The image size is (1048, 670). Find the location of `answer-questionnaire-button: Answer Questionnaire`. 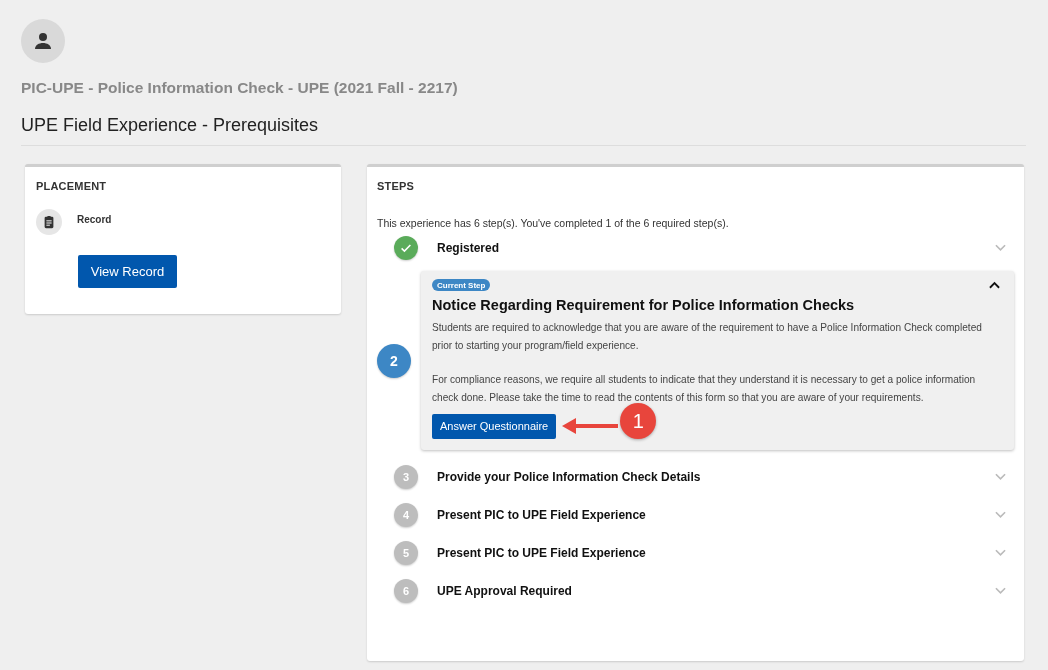

answer-questionnaire-button: Answer Questionnaire is located at coordinates (494, 426).